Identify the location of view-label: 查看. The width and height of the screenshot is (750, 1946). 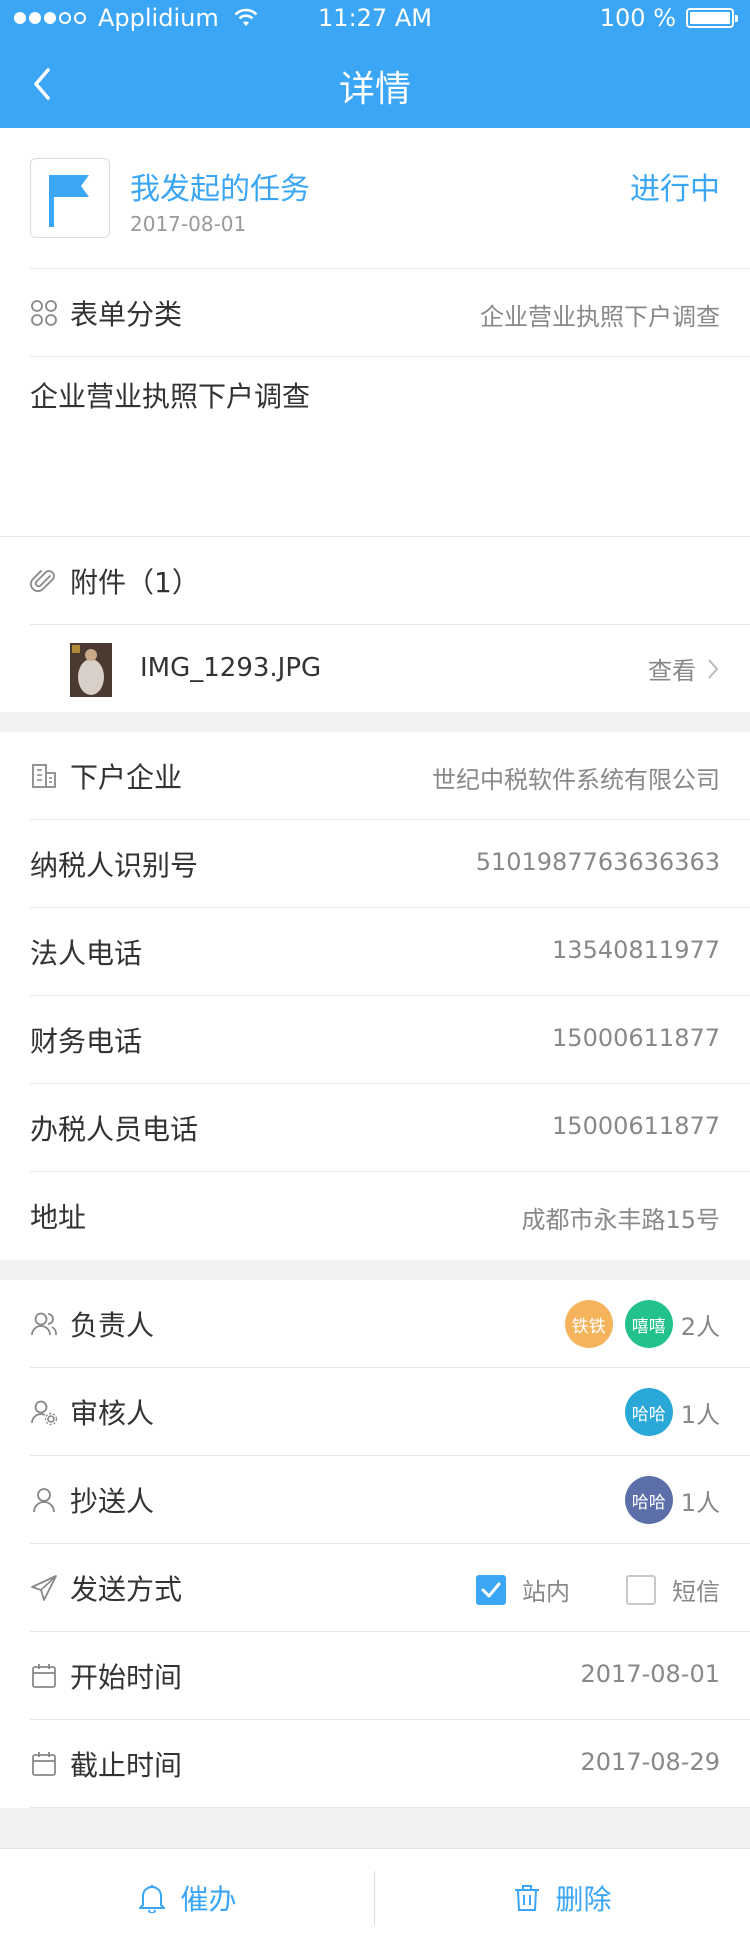
(672, 671).